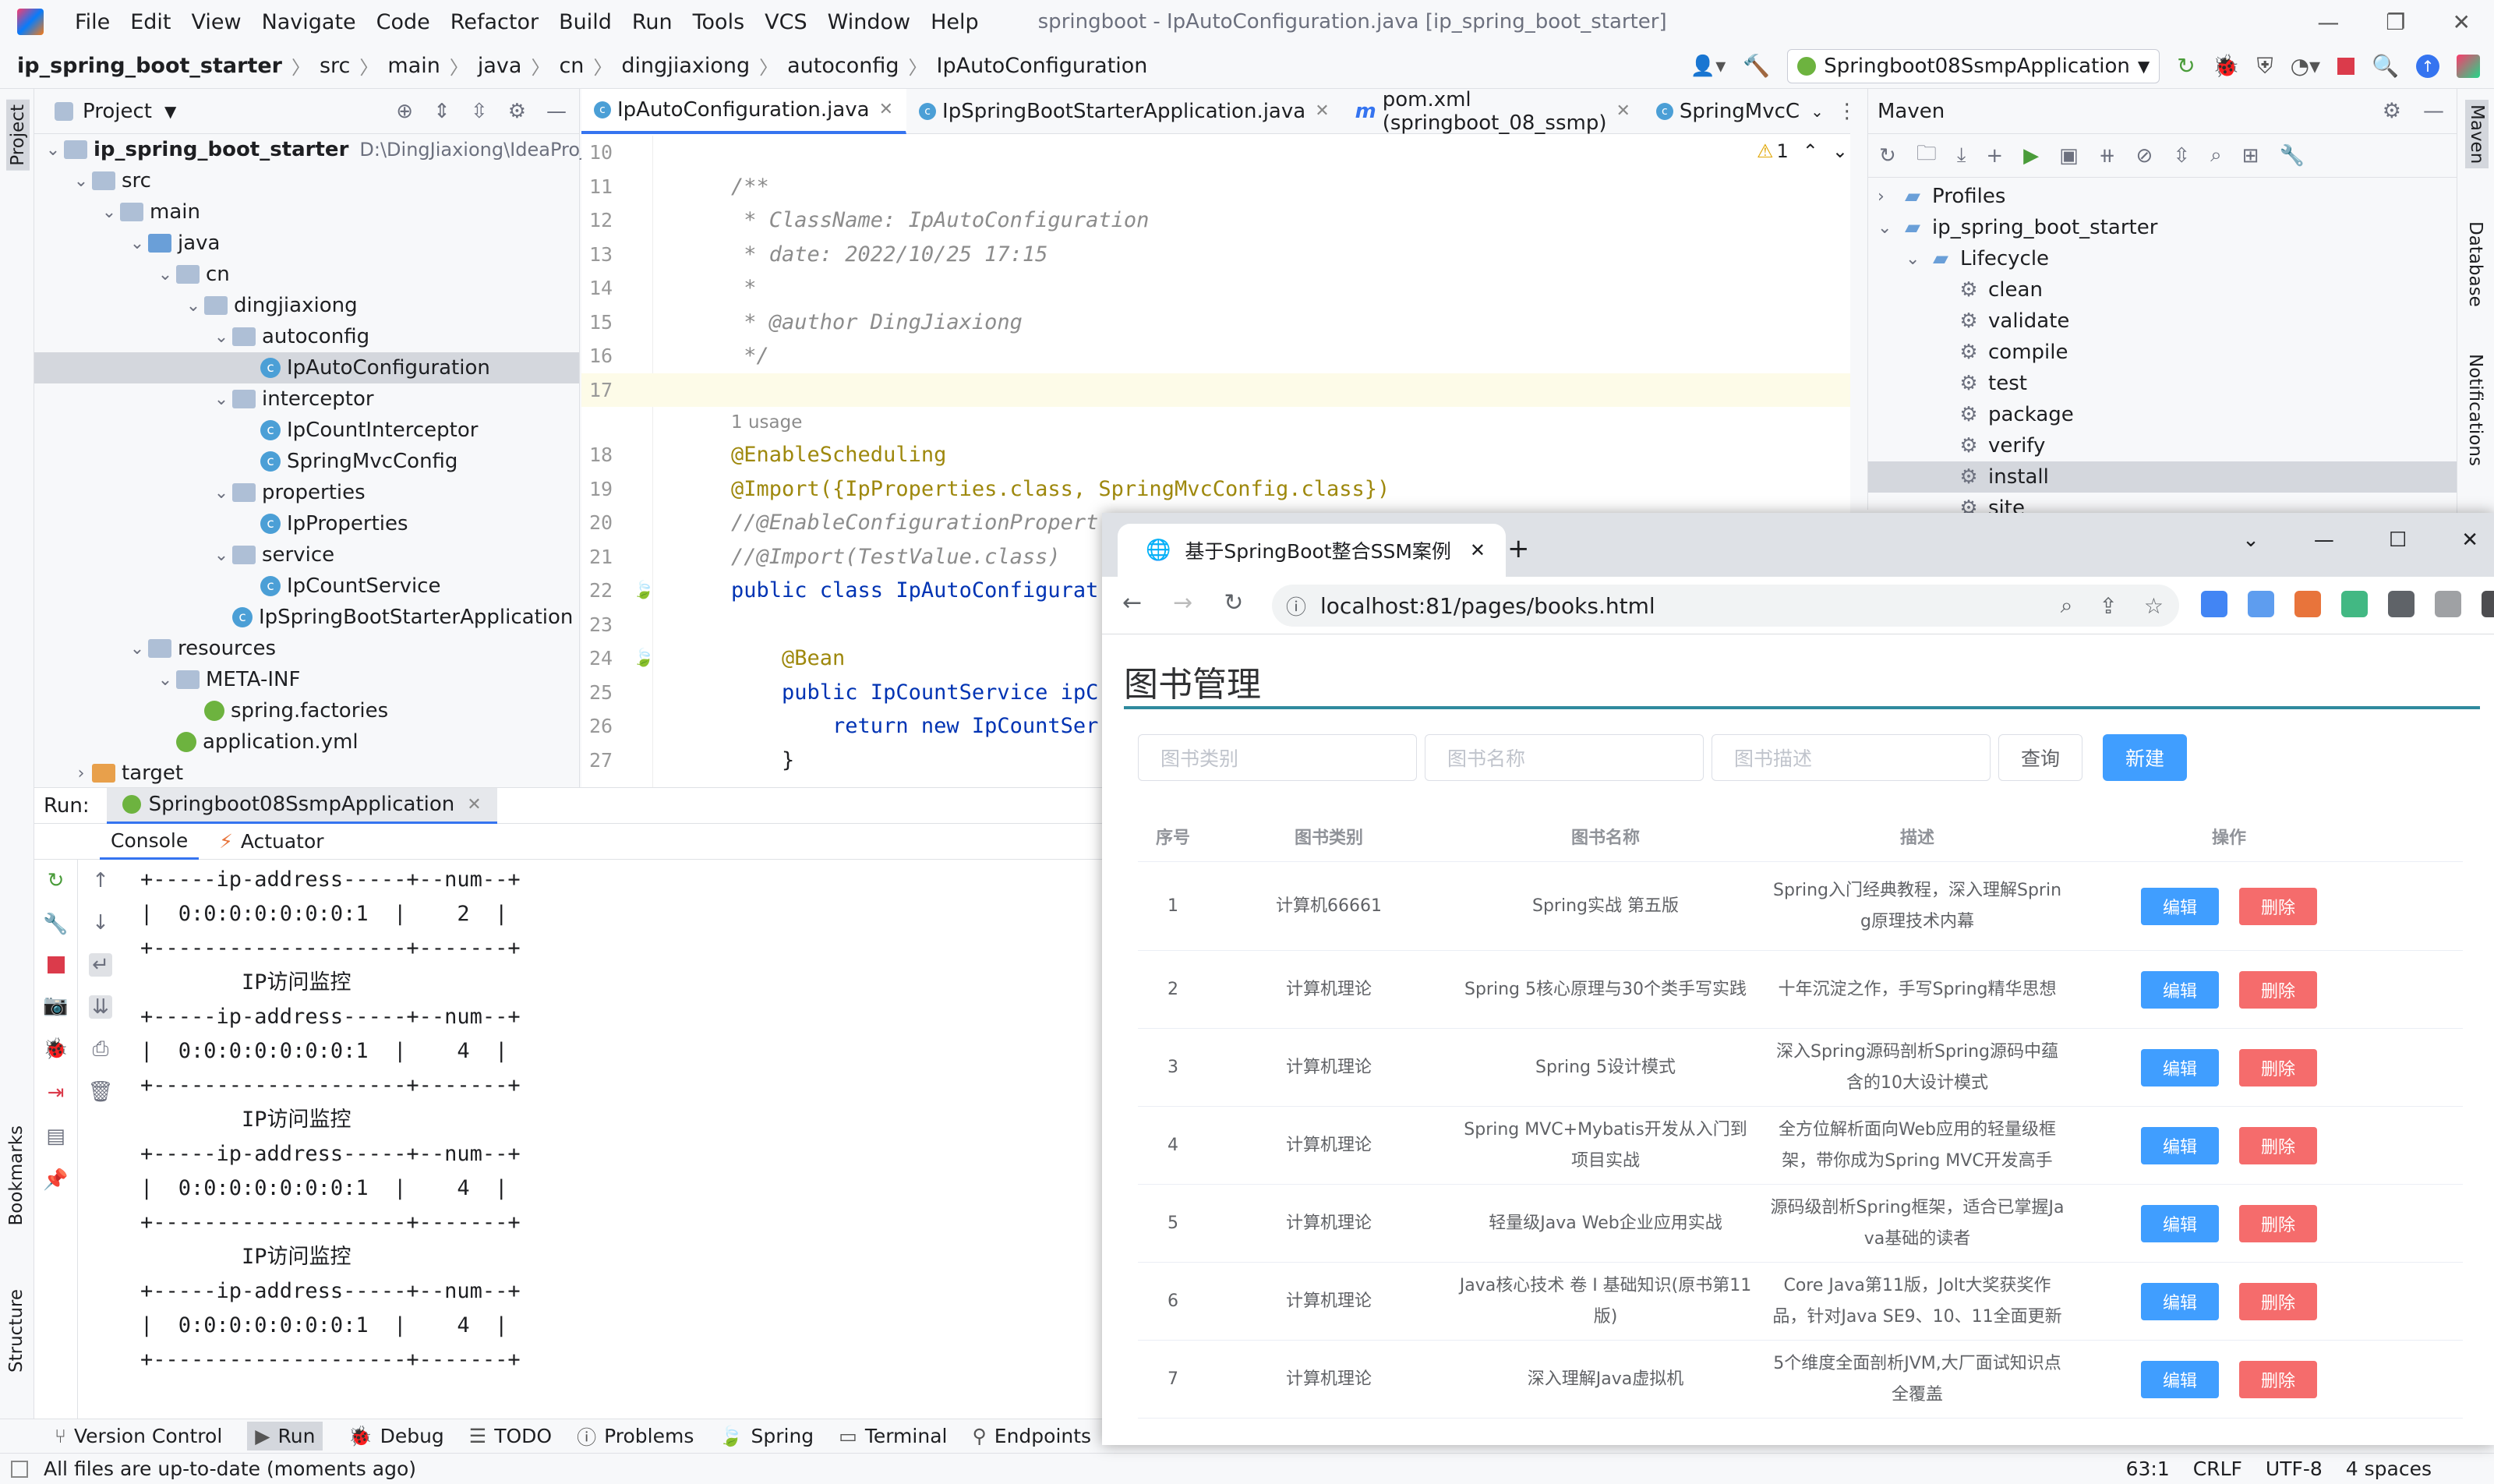  I want to click on back-icon: ←, so click(1132, 603).